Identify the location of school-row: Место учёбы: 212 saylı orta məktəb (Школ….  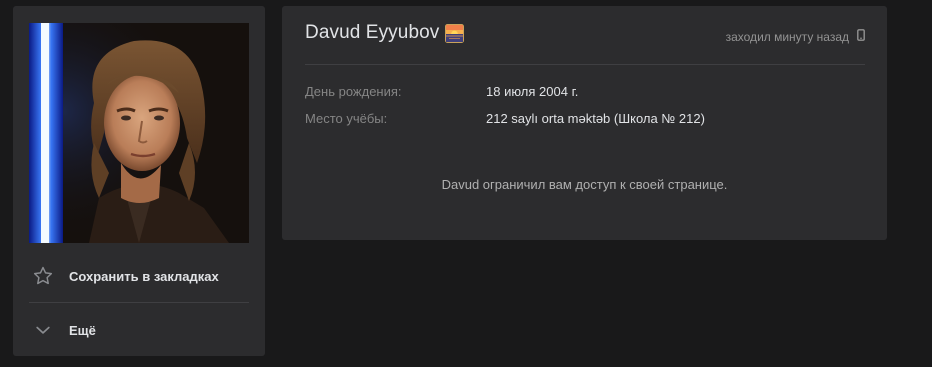
(505, 118).